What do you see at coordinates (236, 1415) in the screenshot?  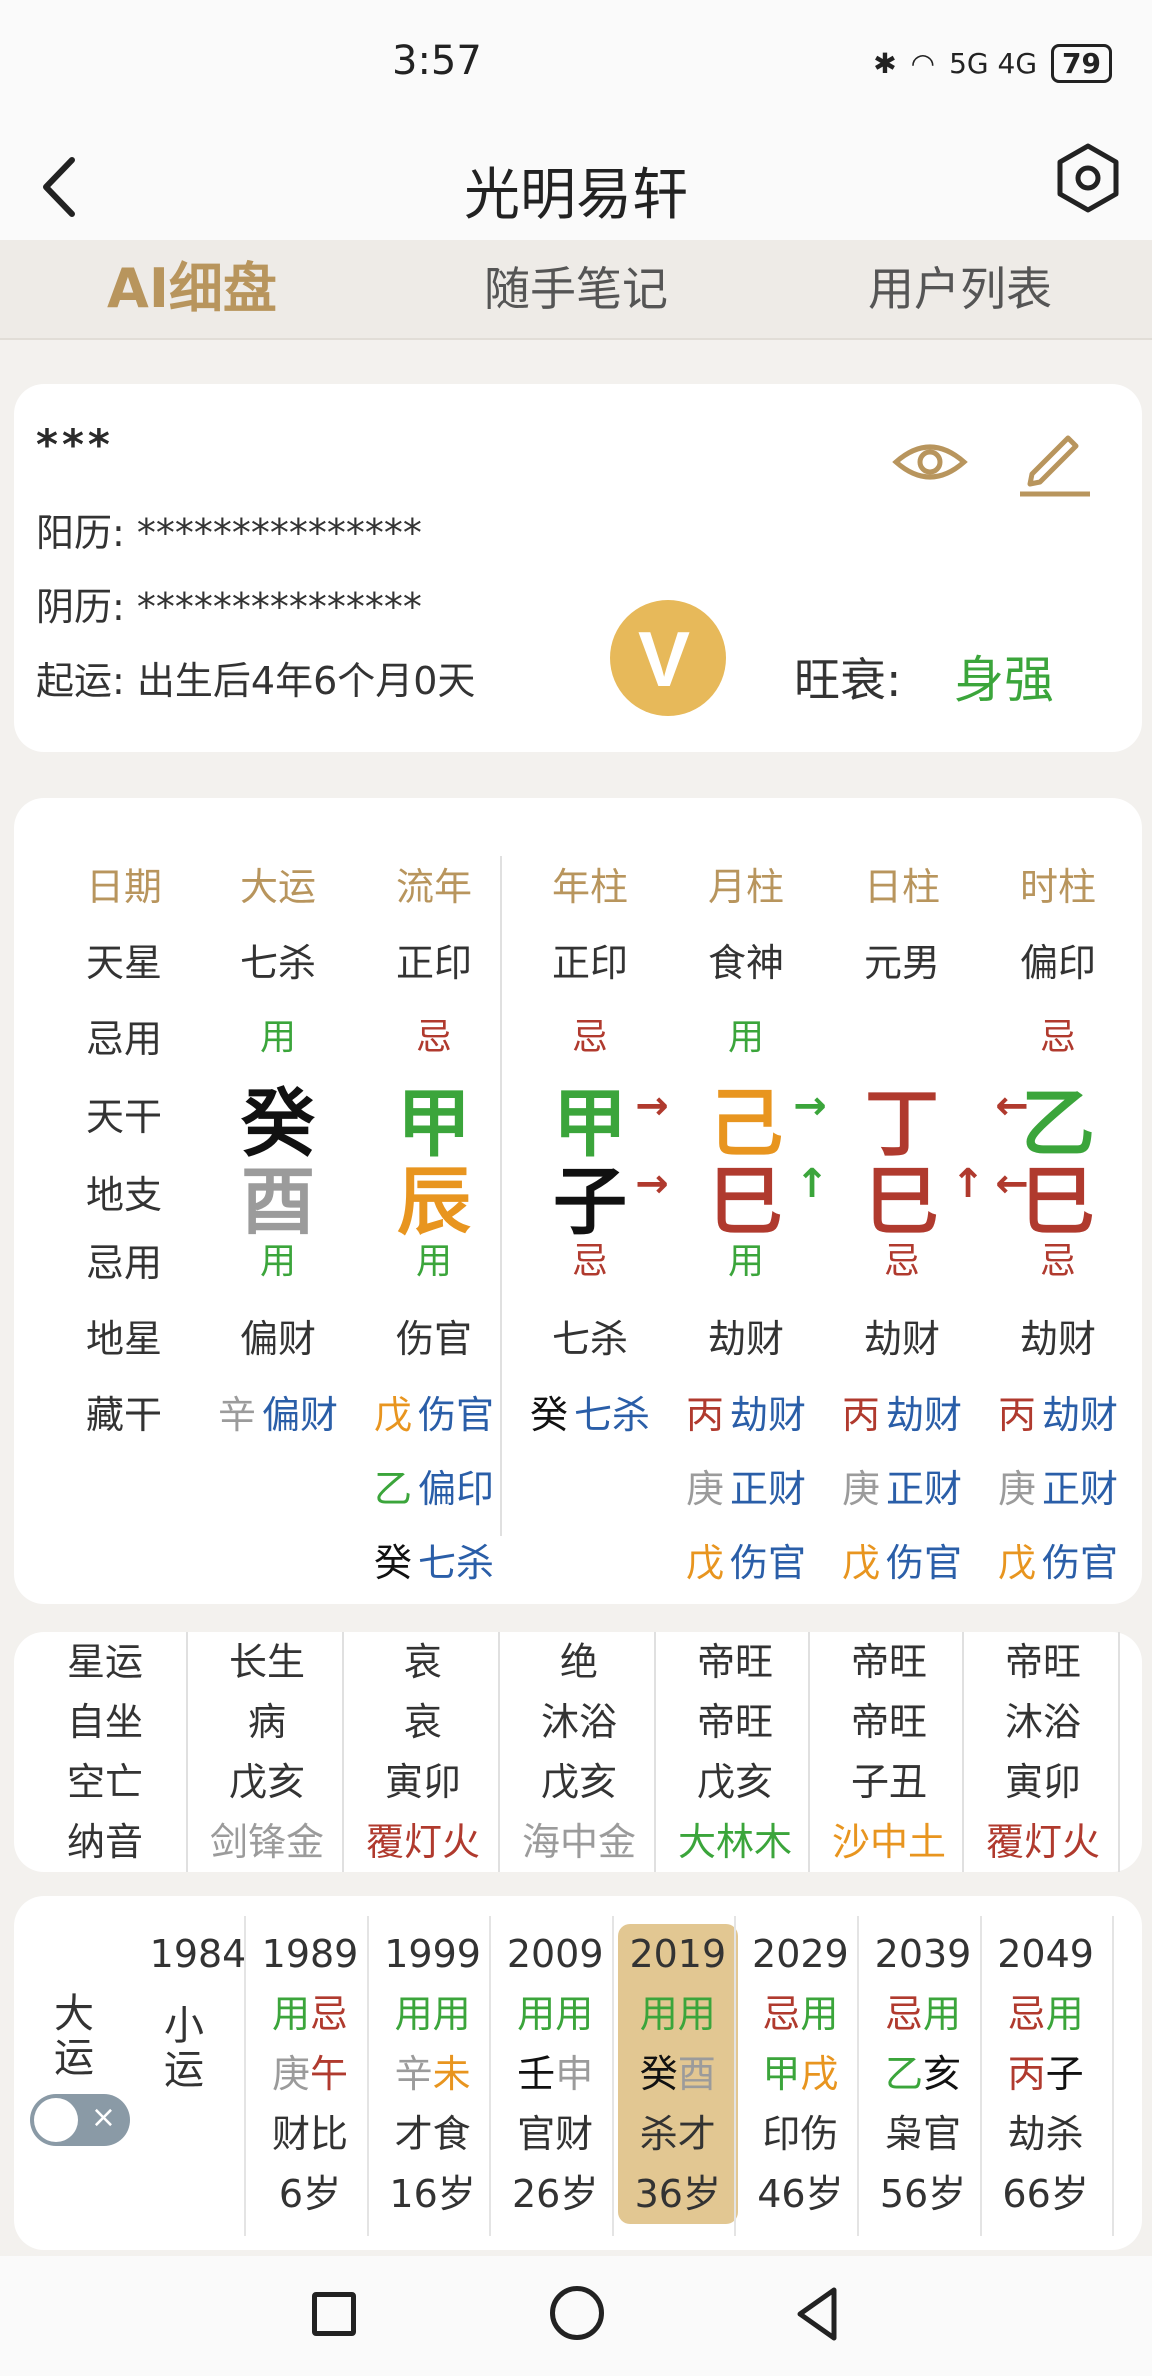 I see `canggan-stem: 辛` at bounding box center [236, 1415].